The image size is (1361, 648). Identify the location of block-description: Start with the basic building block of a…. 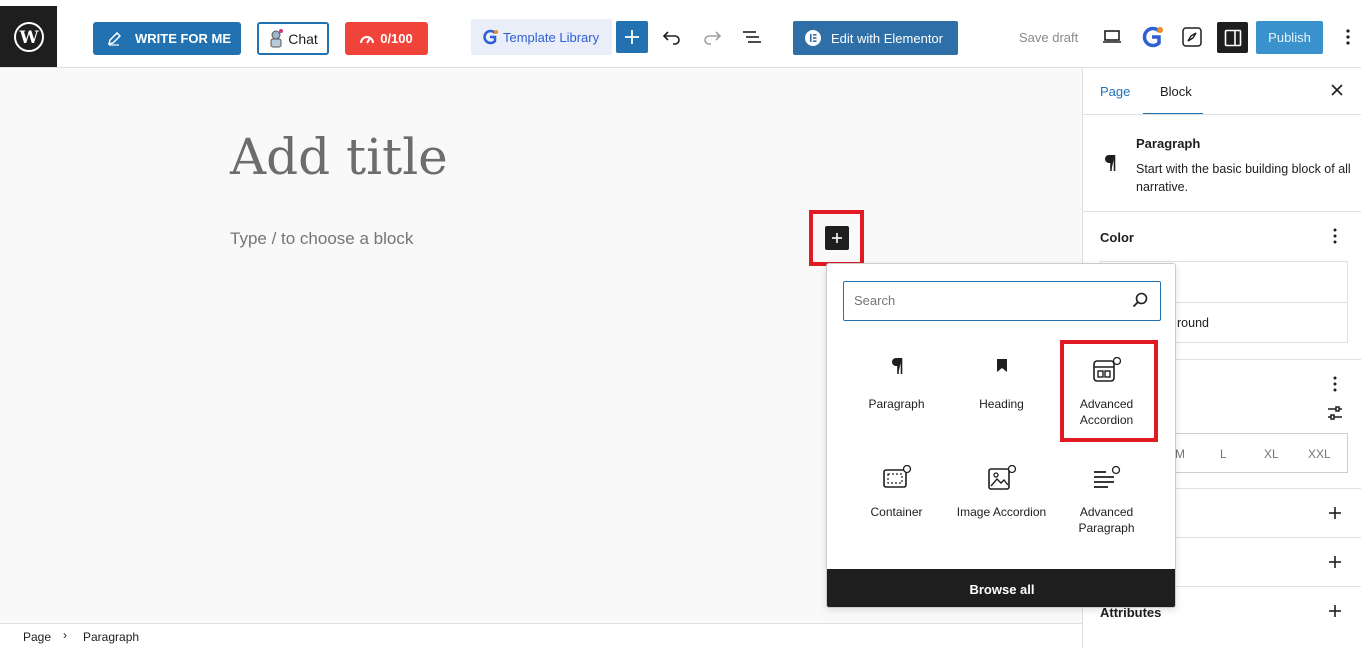
(1243, 178).